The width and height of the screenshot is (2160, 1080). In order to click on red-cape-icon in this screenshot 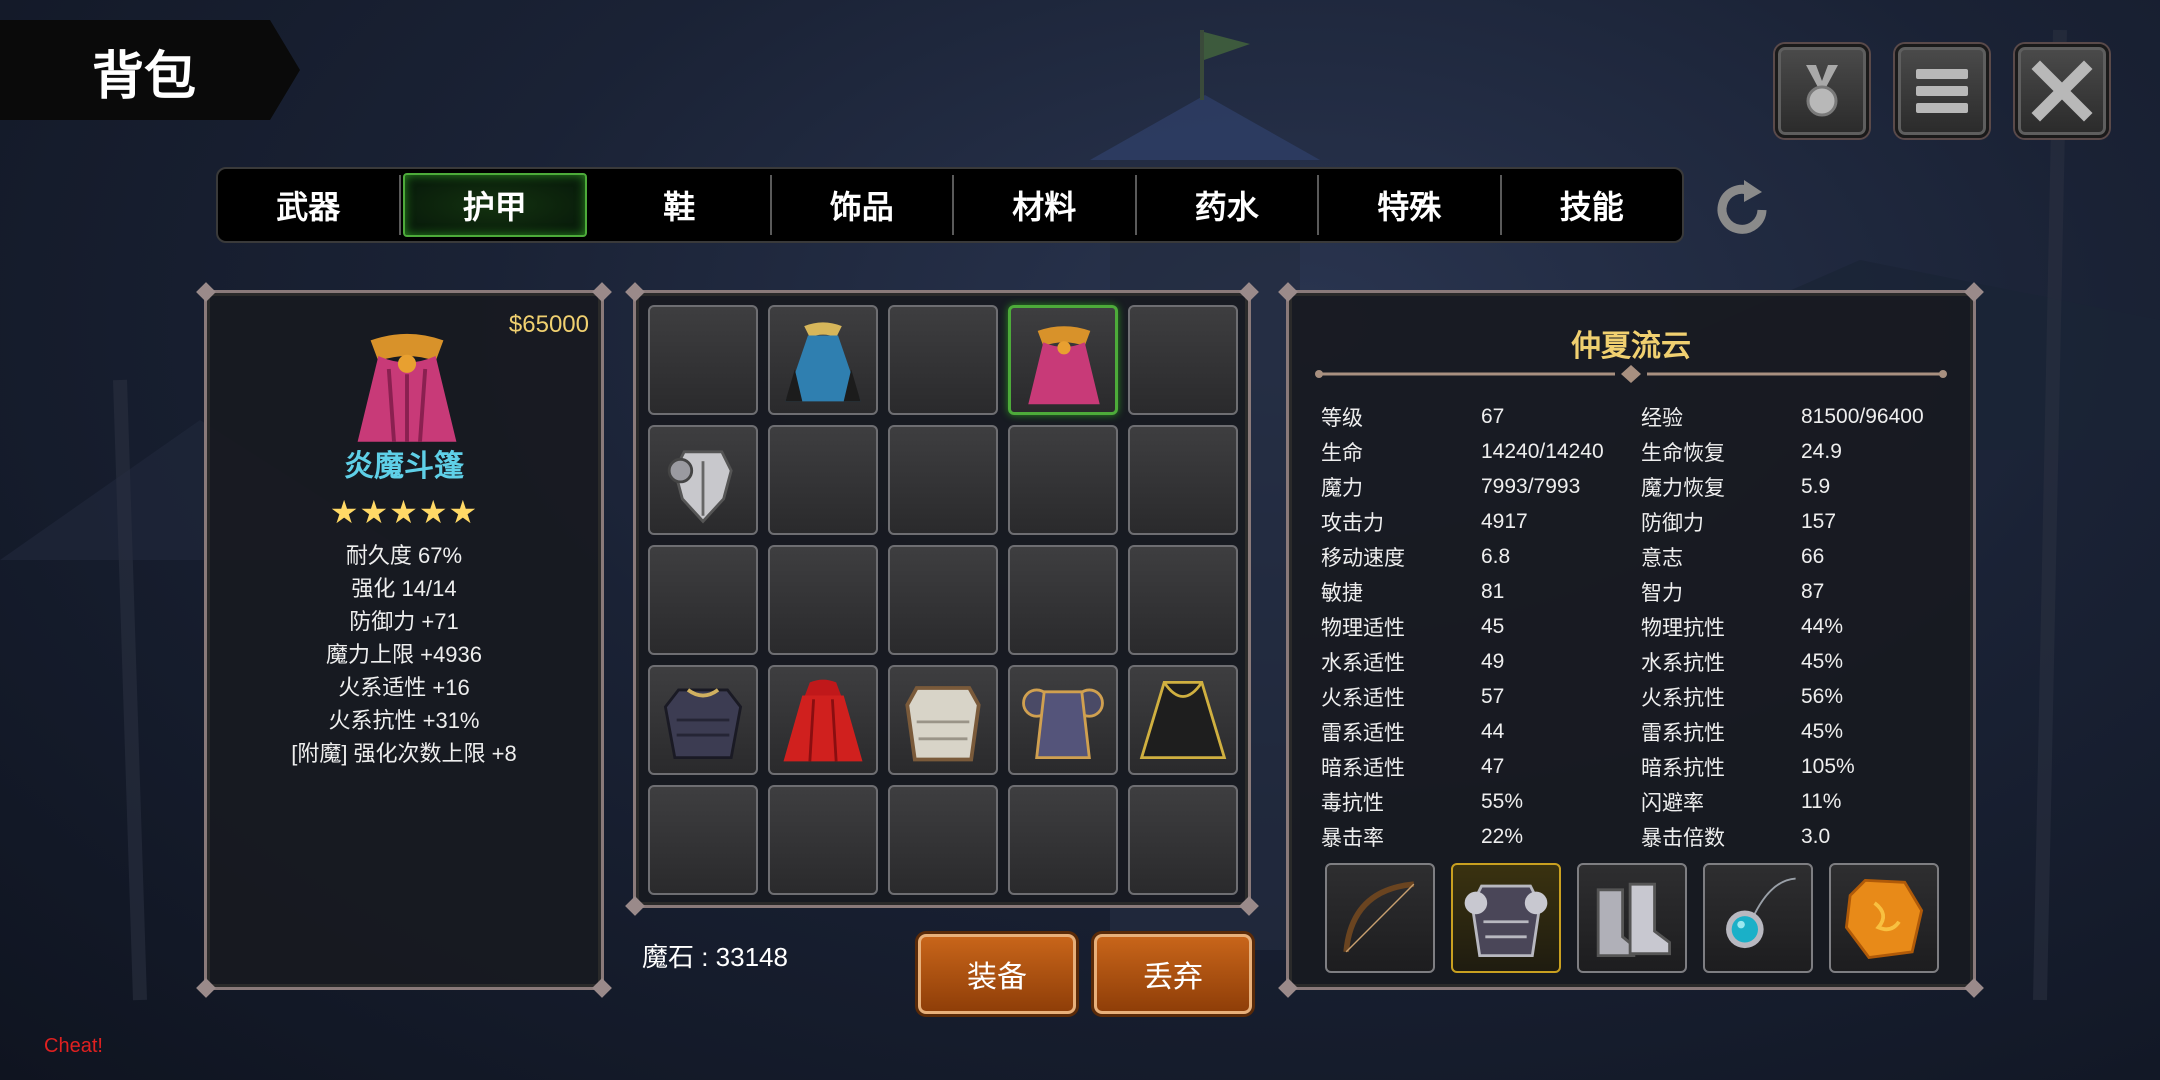, I will do `click(823, 720)`.